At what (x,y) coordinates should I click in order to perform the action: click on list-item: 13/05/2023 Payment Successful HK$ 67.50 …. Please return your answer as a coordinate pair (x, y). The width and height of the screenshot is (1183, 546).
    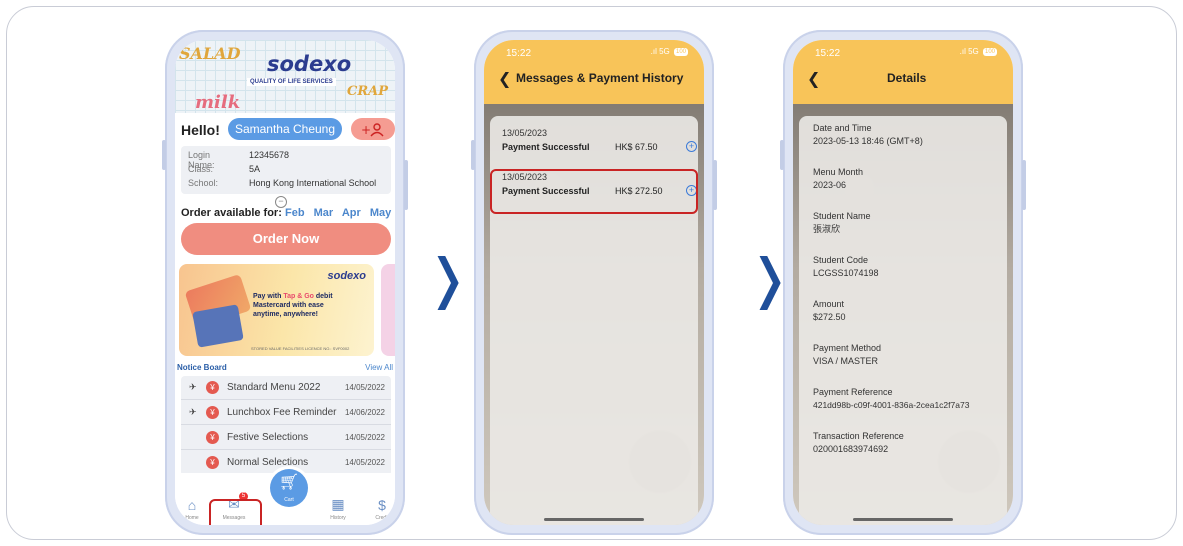
    Looking at the image, I should click on (600, 143).